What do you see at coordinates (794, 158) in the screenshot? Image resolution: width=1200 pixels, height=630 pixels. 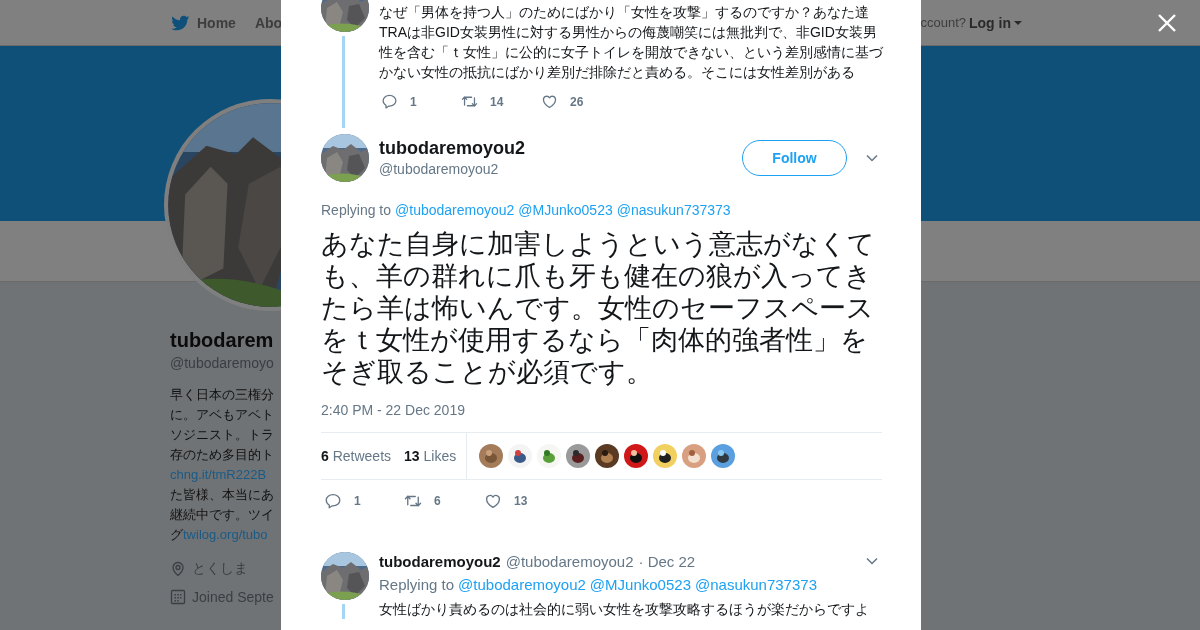 I see `follow-button: Follow` at bounding box center [794, 158].